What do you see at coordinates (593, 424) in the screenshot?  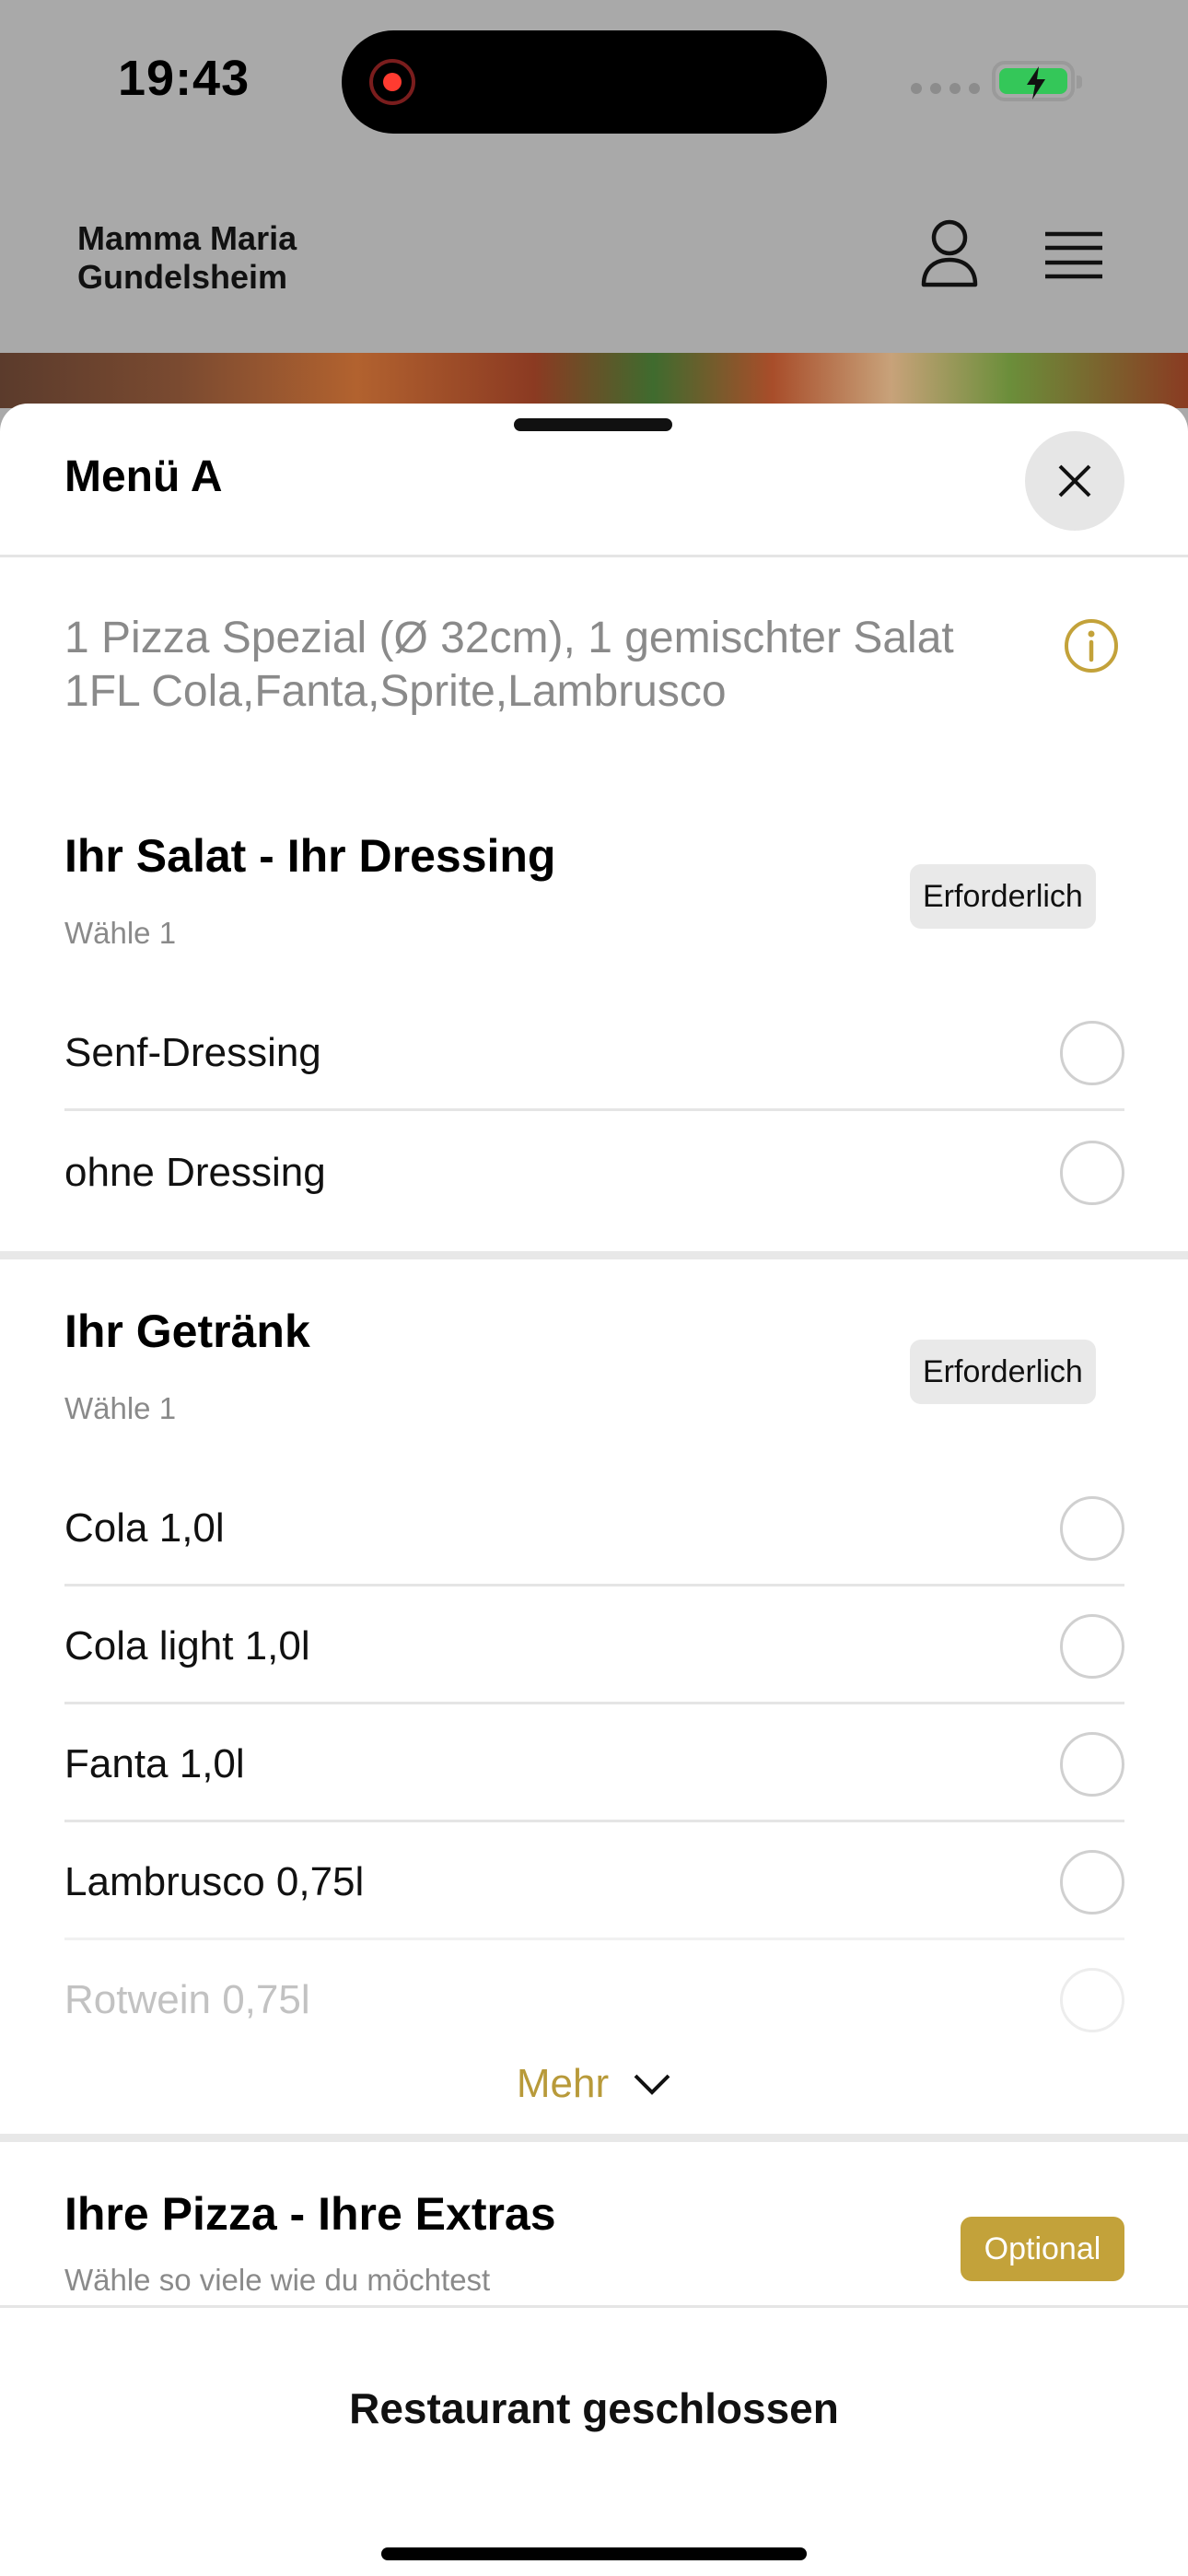 I see `sheet-grabber` at bounding box center [593, 424].